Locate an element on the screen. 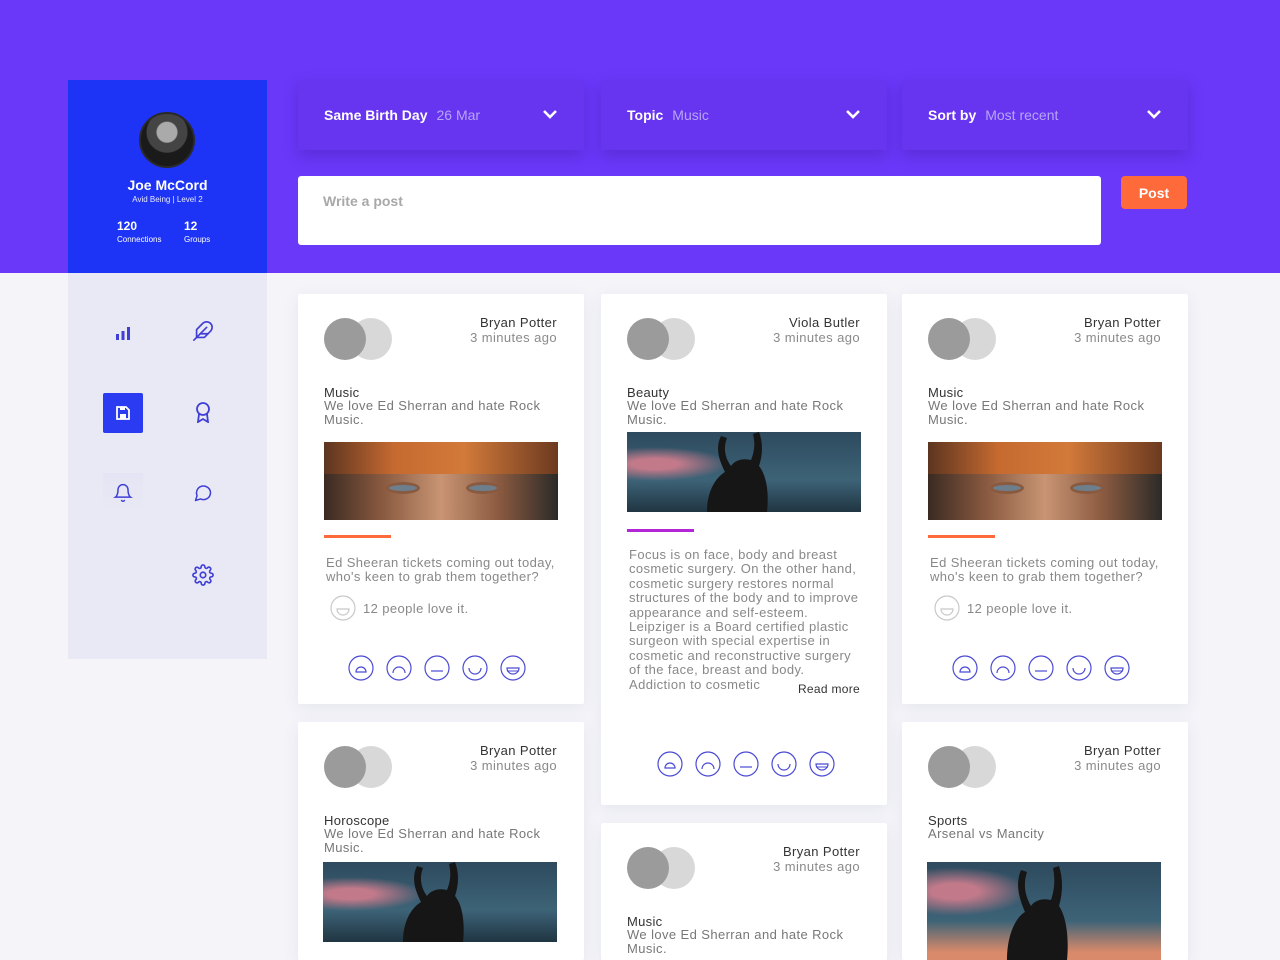 The width and height of the screenshot is (1280, 960). stat-label: Connections is located at coordinates (139, 239).